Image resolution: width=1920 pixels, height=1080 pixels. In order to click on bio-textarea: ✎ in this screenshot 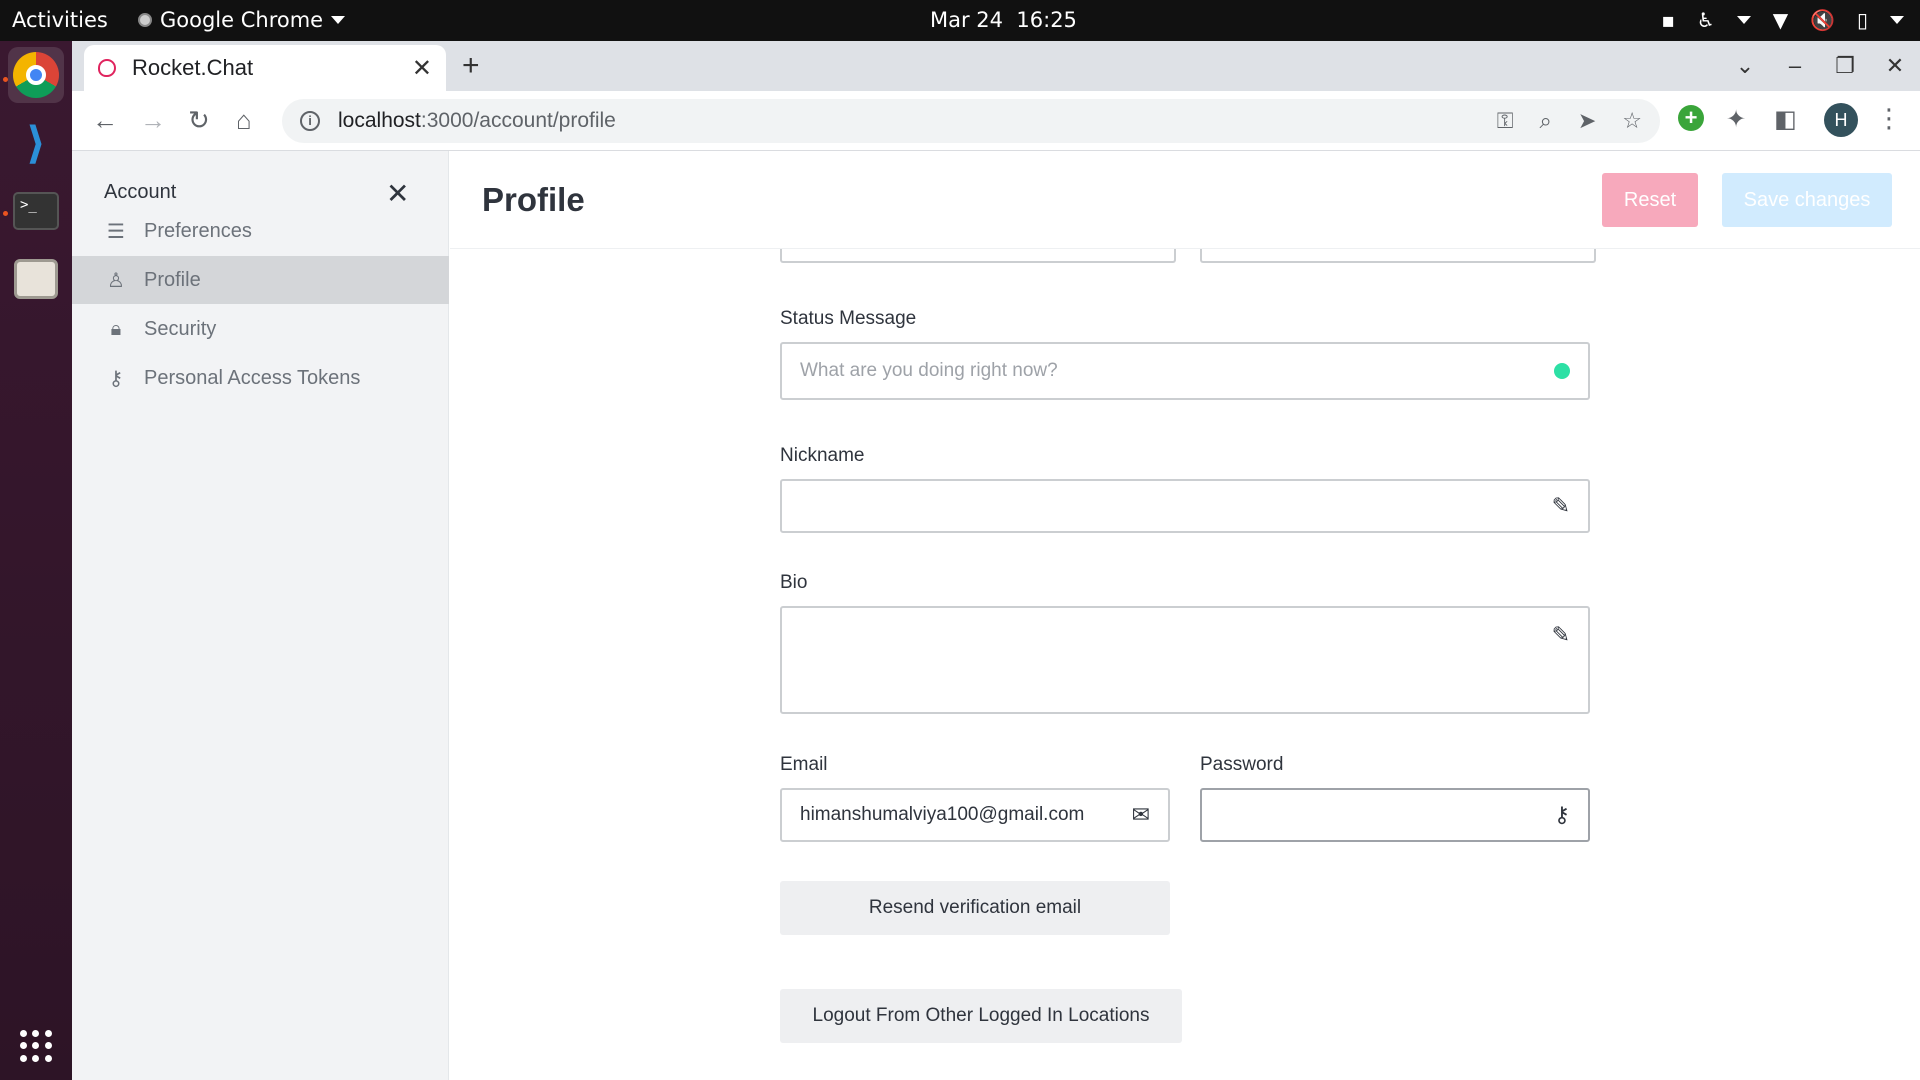, I will do `click(1185, 660)`.